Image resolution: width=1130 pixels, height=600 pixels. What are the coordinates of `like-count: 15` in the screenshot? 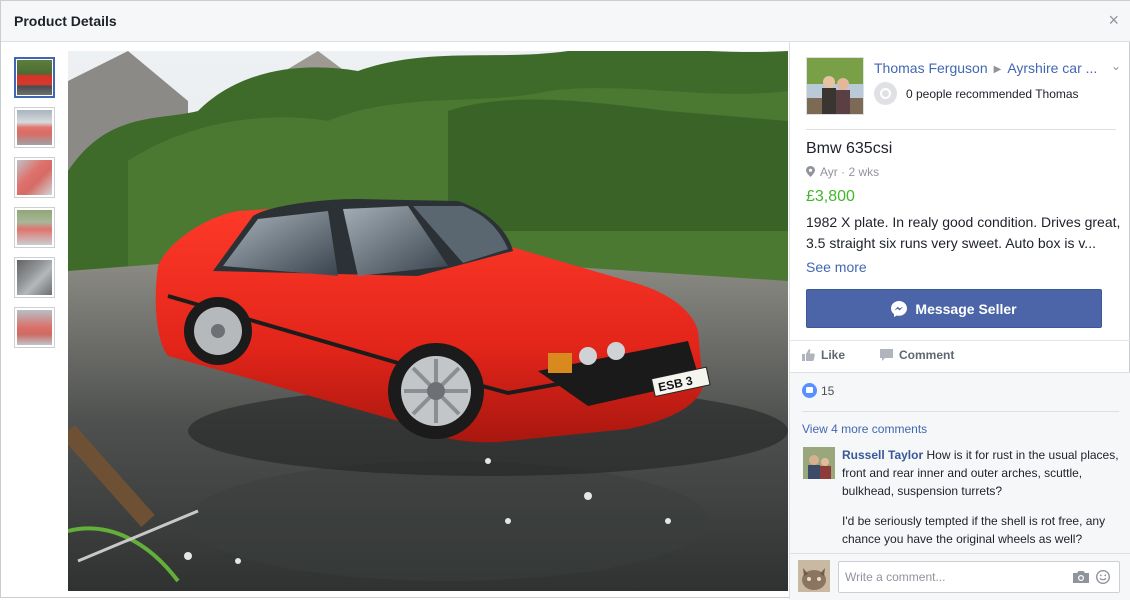 It's located at (818, 390).